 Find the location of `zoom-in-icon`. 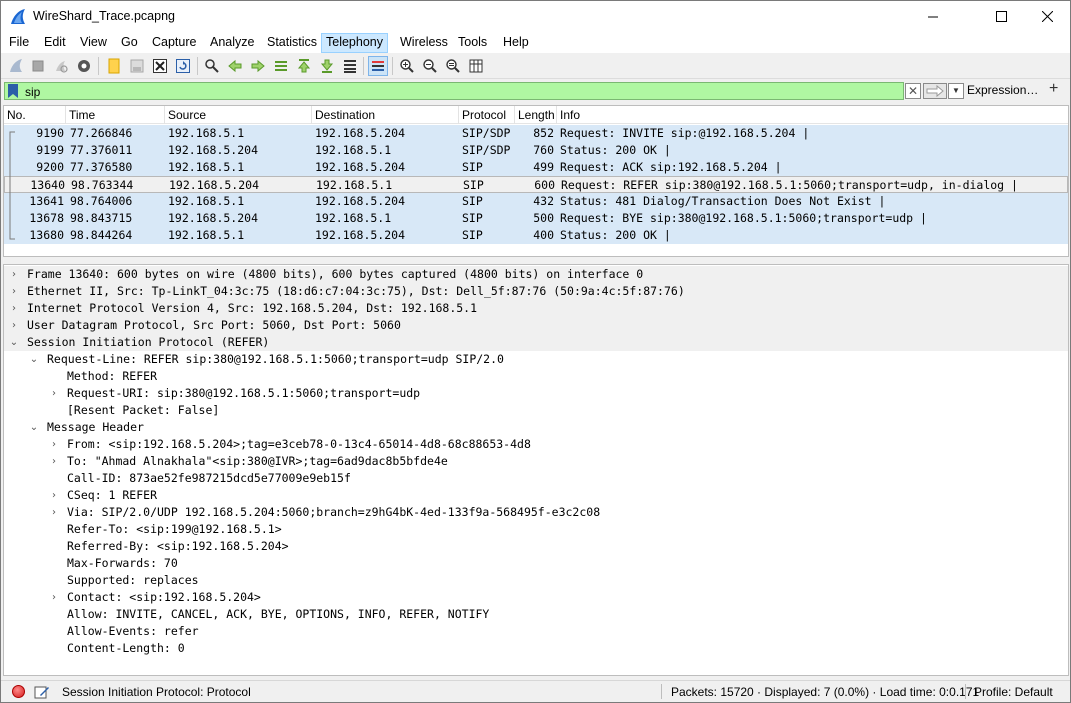

zoom-in-icon is located at coordinates (407, 66).